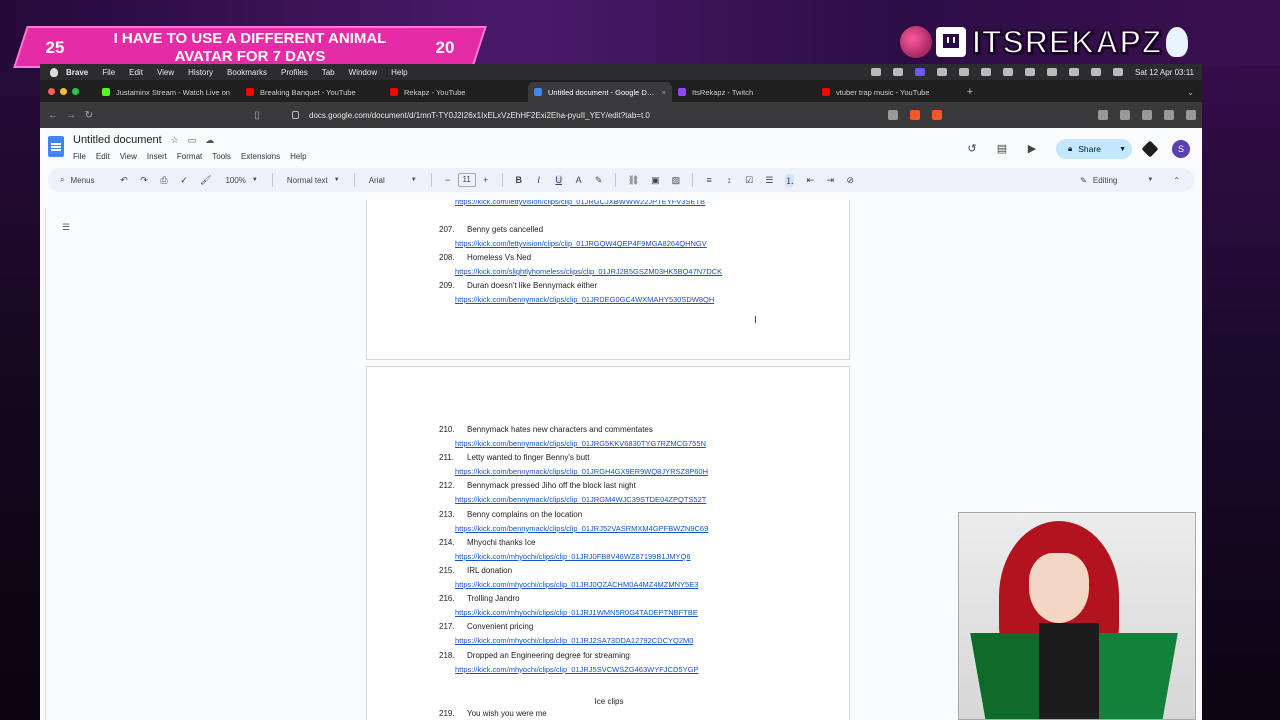 This screenshot has width=1280, height=720. What do you see at coordinates (124, 180) in the screenshot?
I see `undo-icon: ↶` at bounding box center [124, 180].